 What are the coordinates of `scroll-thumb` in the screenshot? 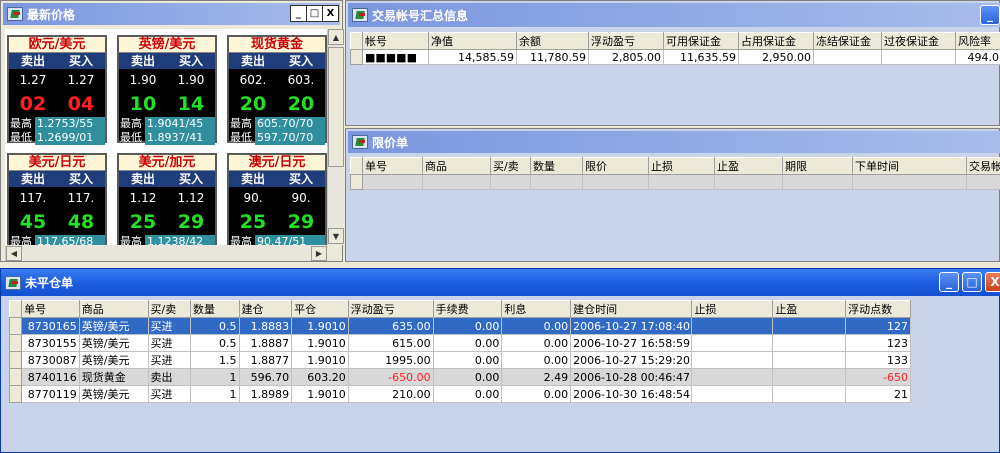 It's located at (336, 107).